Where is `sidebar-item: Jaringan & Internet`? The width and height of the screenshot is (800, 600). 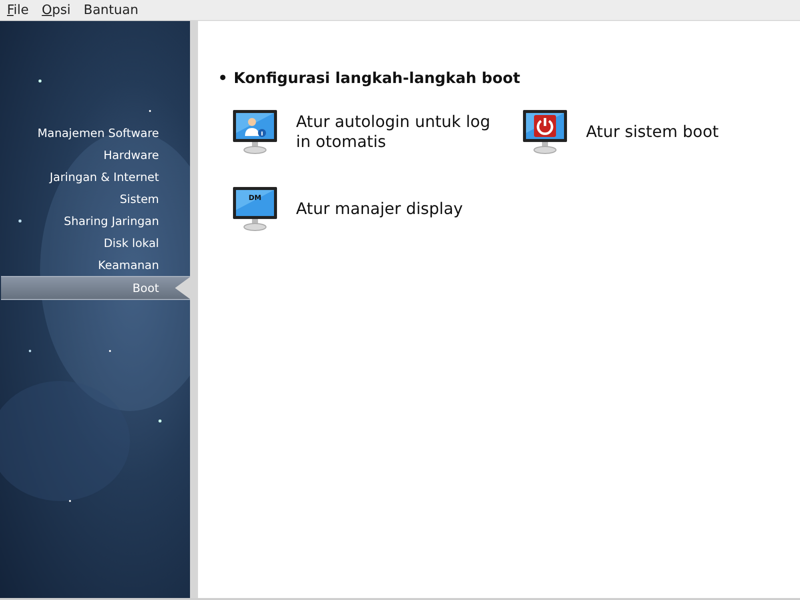 sidebar-item: Jaringan & Internet is located at coordinates (95, 177).